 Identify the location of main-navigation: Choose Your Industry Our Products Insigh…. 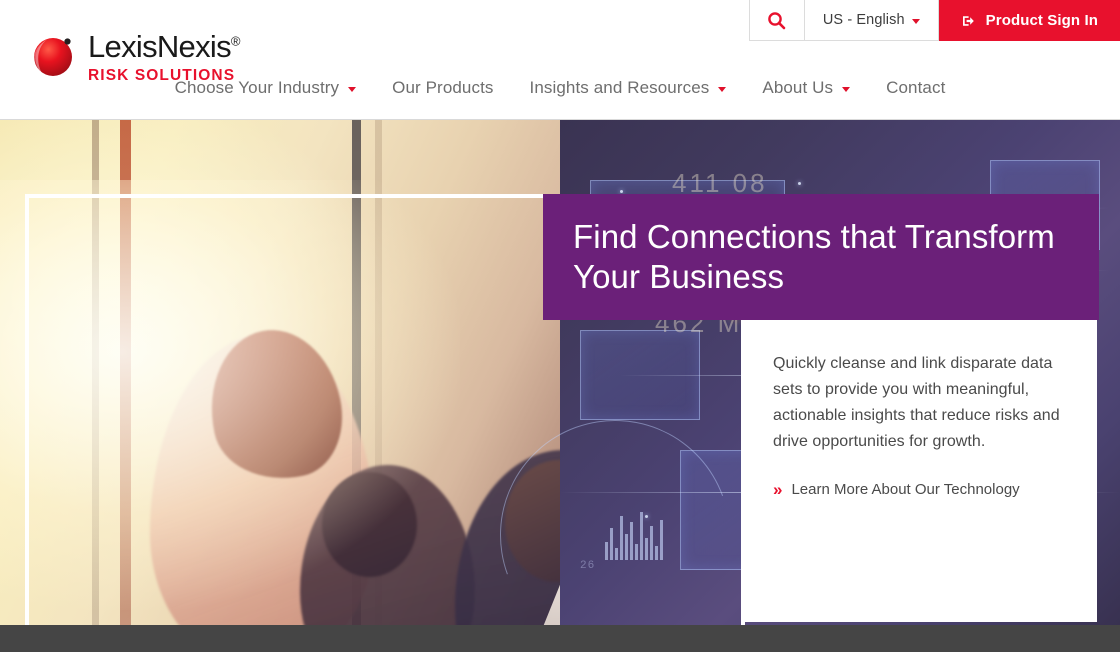
(560, 88).